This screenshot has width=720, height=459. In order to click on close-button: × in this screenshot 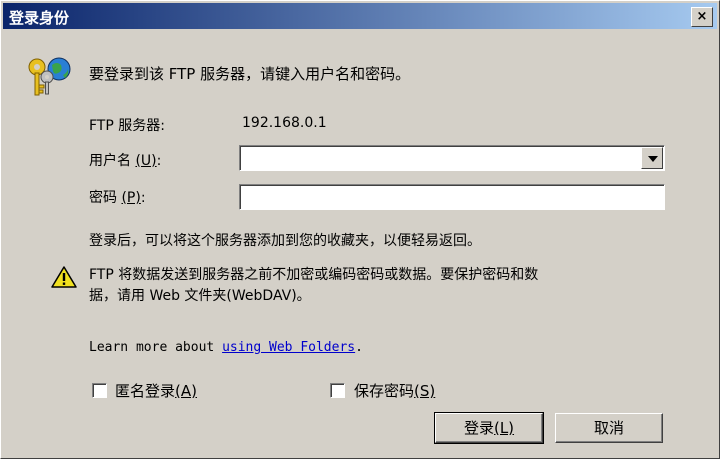, I will do `click(702, 17)`.